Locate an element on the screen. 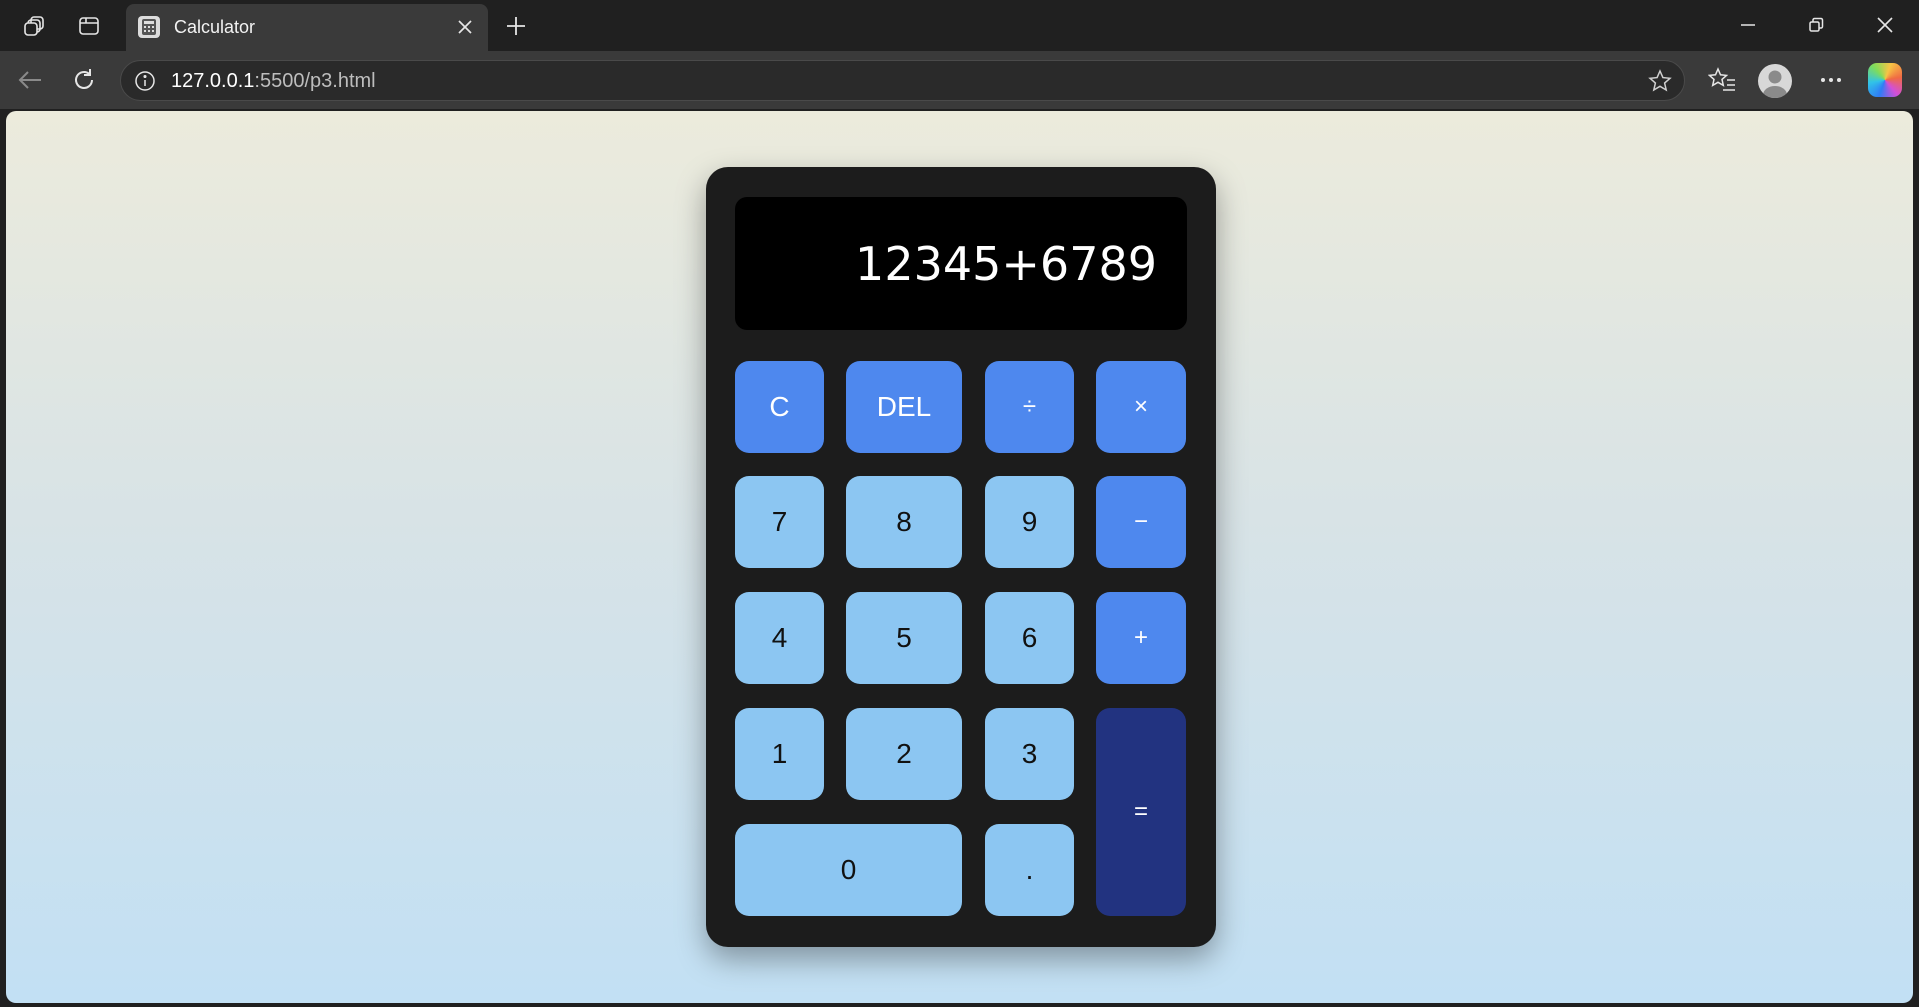 This screenshot has height=1007, width=1919. digit-6-button: 6 is located at coordinates (1029, 638).